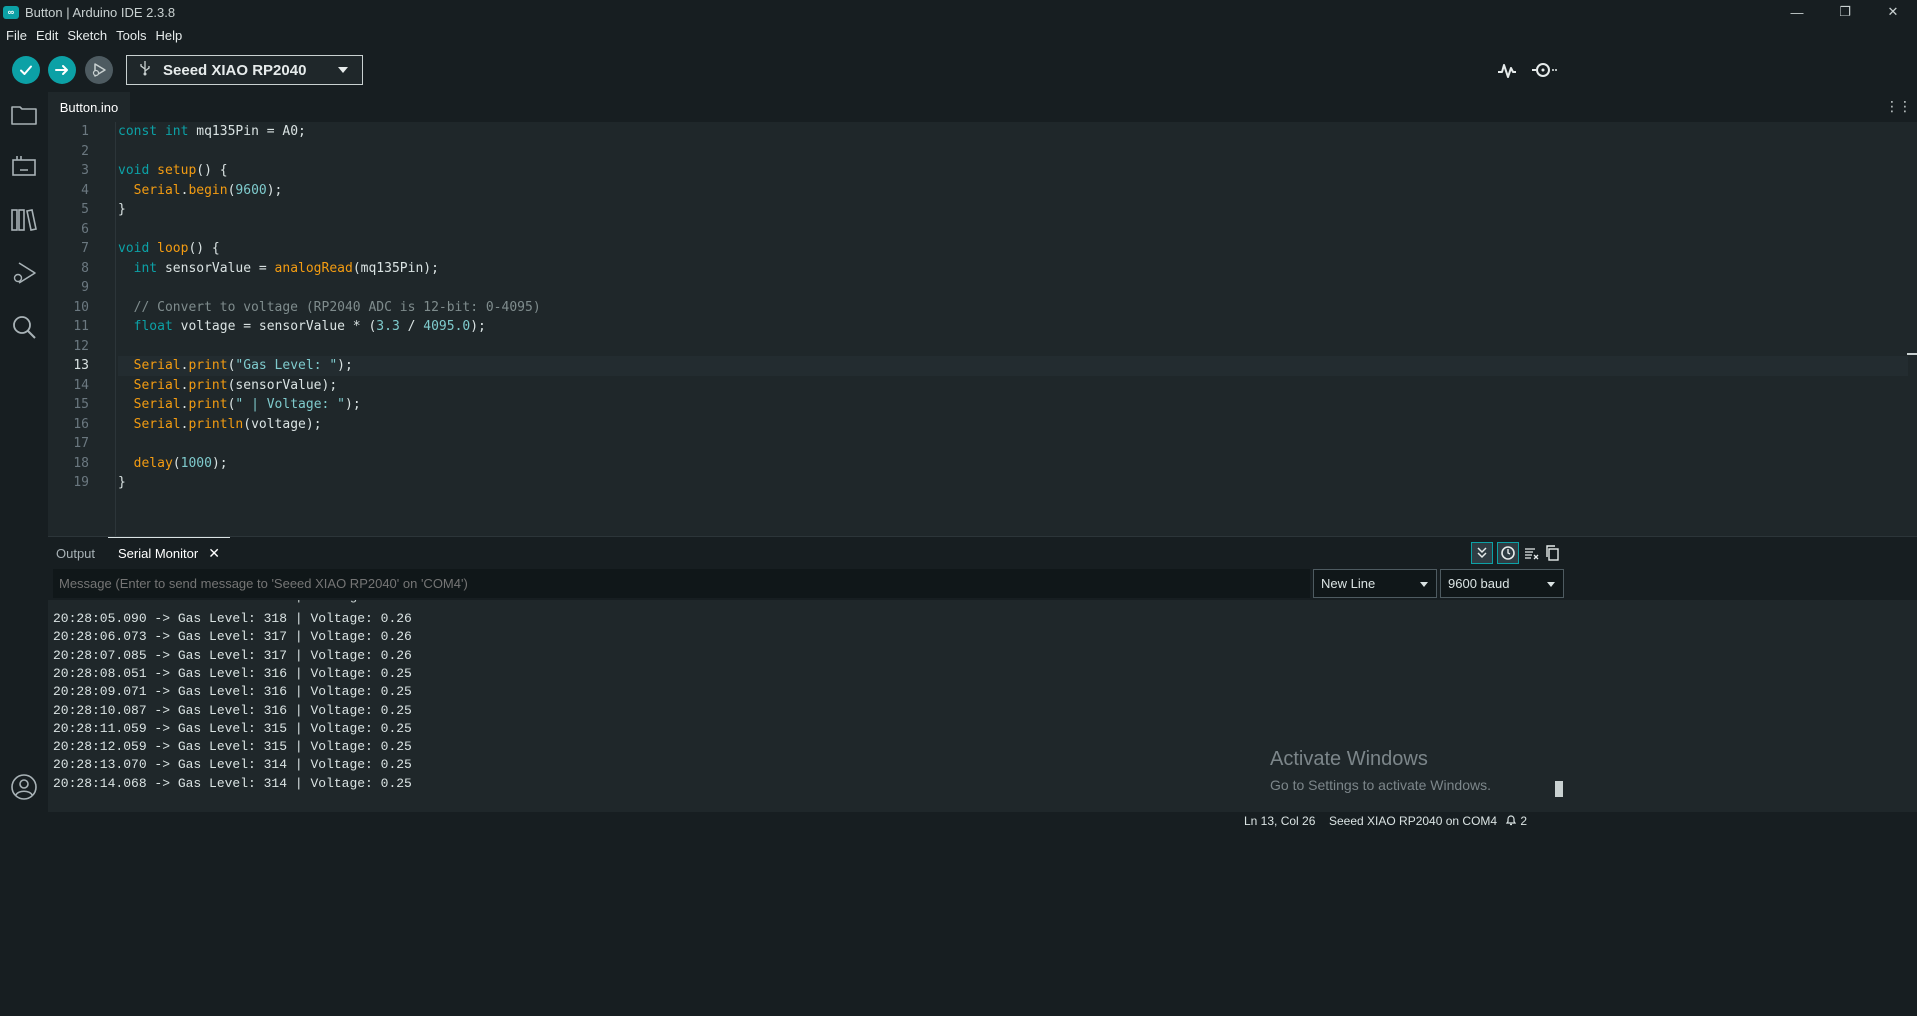 The image size is (1917, 1016). I want to click on library-manager-icon, so click(24, 220).